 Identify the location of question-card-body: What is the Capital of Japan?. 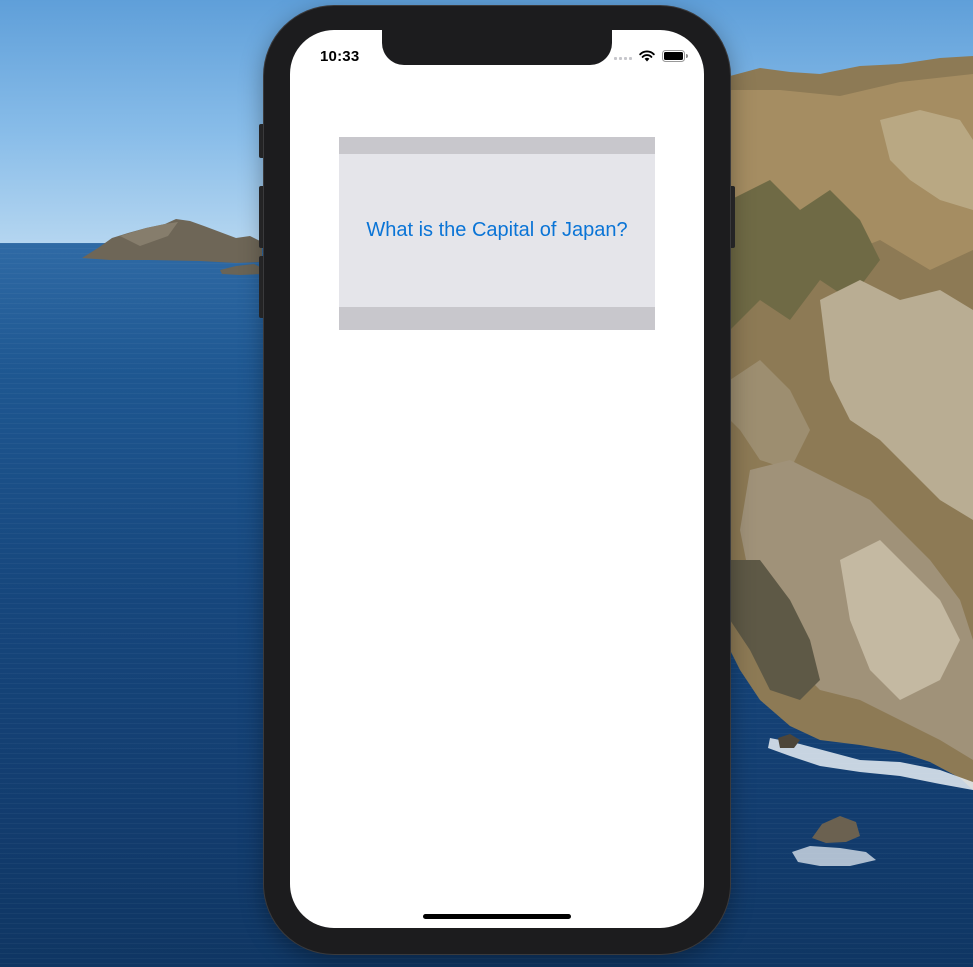
(497, 230).